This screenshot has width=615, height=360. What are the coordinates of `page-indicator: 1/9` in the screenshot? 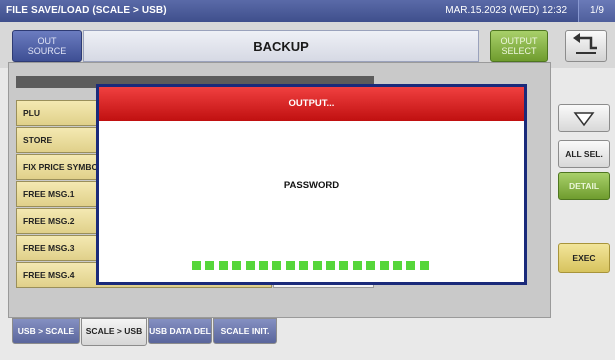 It's located at (596, 11).